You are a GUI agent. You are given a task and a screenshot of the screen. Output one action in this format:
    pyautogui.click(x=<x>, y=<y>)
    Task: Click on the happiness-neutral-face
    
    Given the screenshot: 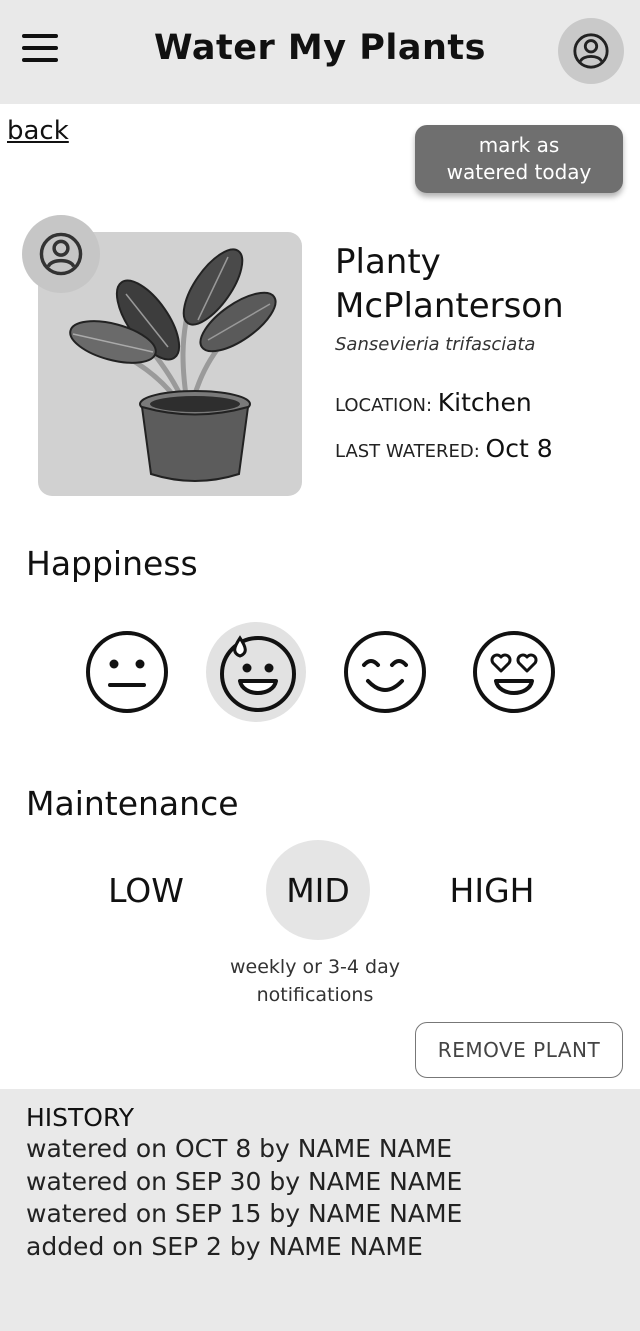 What is the action you would take?
    pyautogui.click(x=127, y=672)
    